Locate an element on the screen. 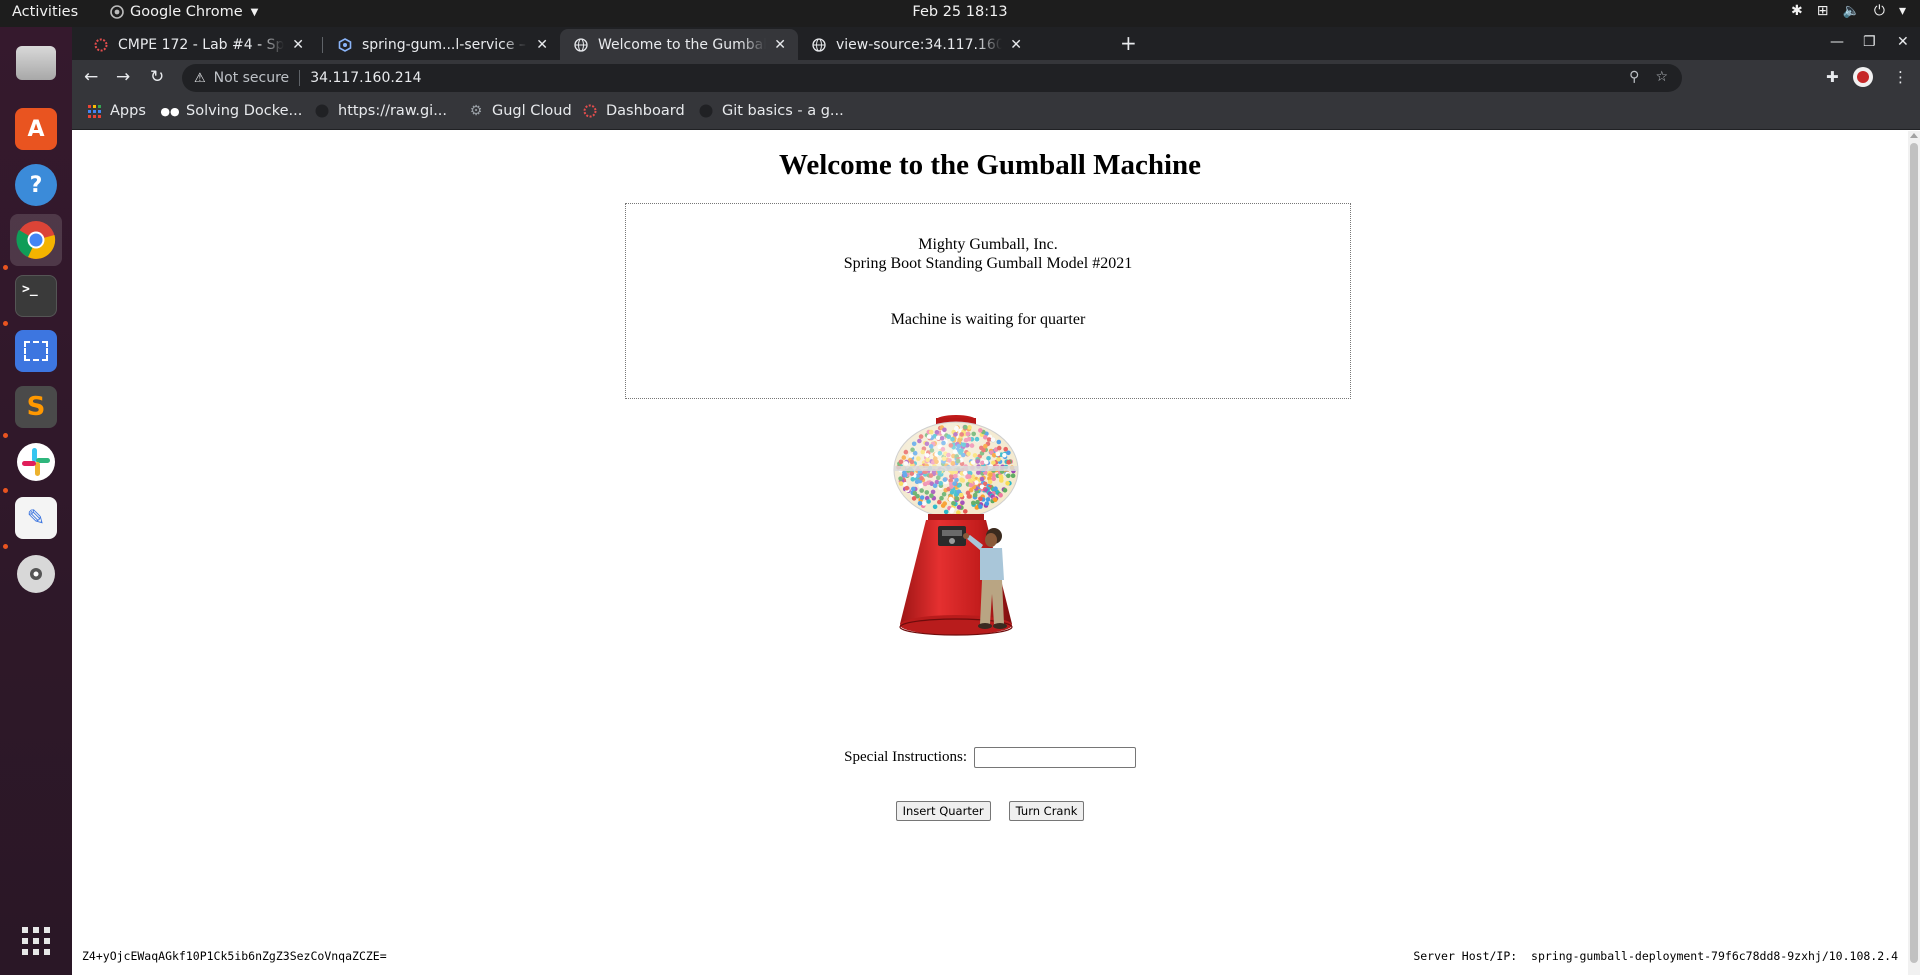  bookmark-apps: Apps is located at coordinates (116, 111).